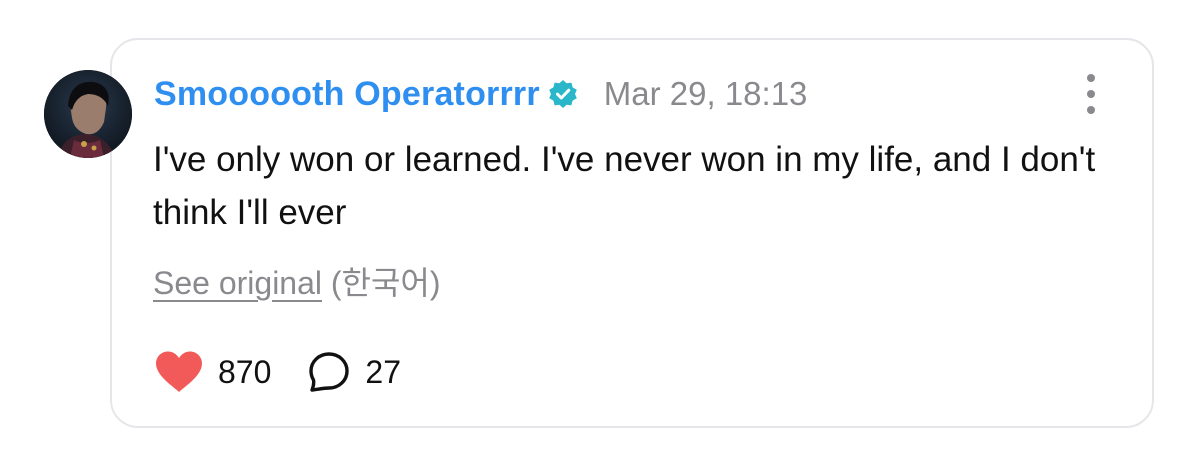 This screenshot has width=1200, height=452. What do you see at coordinates (88, 114) in the screenshot?
I see `avatar` at bounding box center [88, 114].